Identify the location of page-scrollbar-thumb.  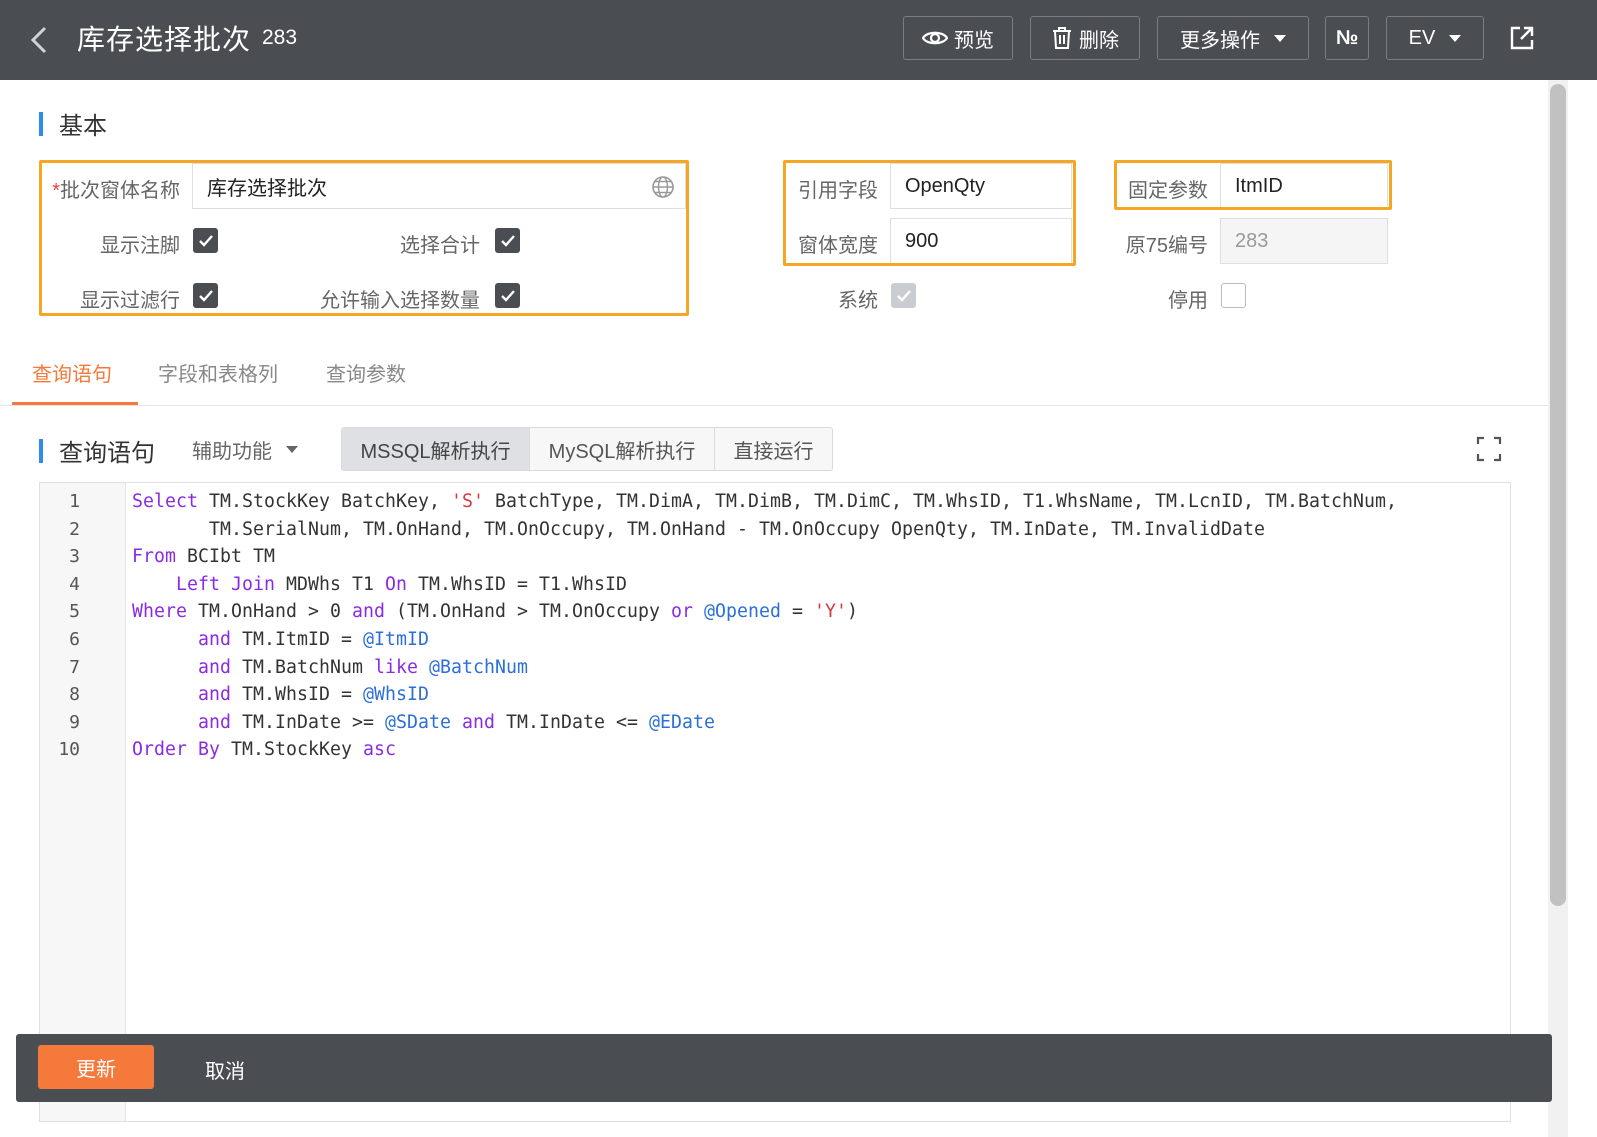
(1558, 495).